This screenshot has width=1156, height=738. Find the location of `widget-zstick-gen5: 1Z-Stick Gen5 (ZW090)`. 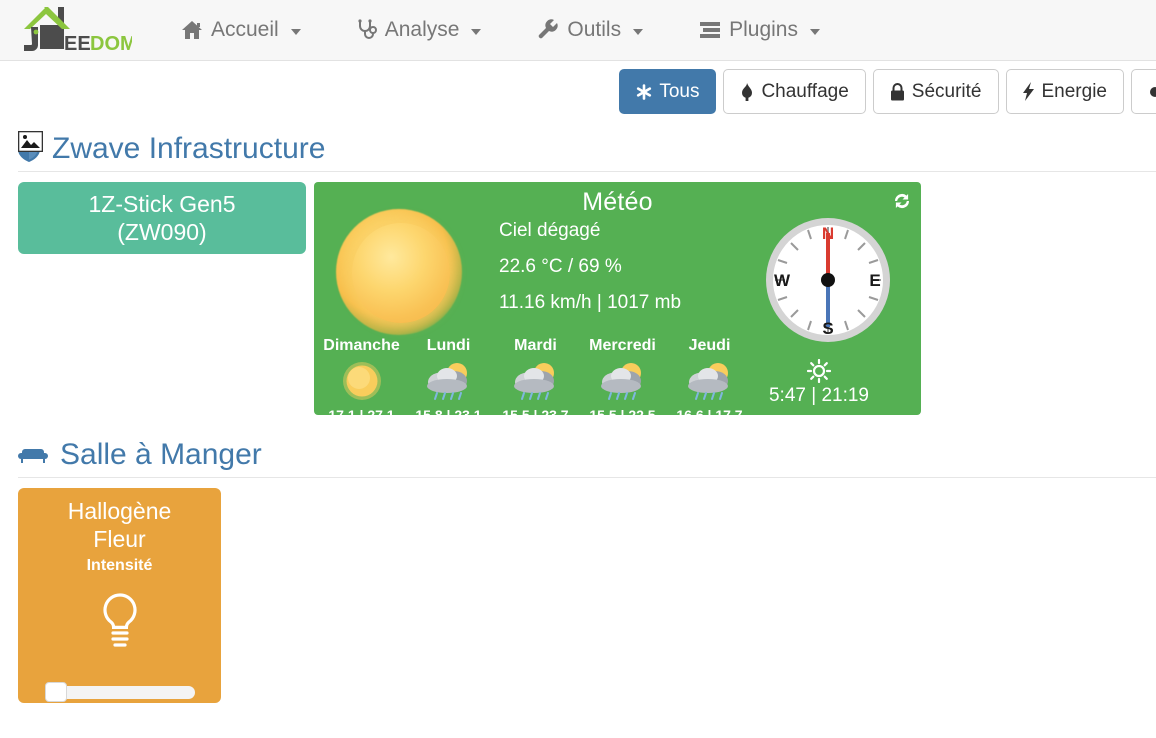

widget-zstick-gen5: 1Z-Stick Gen5 (ZW090) is located at coordinates (162, 218).